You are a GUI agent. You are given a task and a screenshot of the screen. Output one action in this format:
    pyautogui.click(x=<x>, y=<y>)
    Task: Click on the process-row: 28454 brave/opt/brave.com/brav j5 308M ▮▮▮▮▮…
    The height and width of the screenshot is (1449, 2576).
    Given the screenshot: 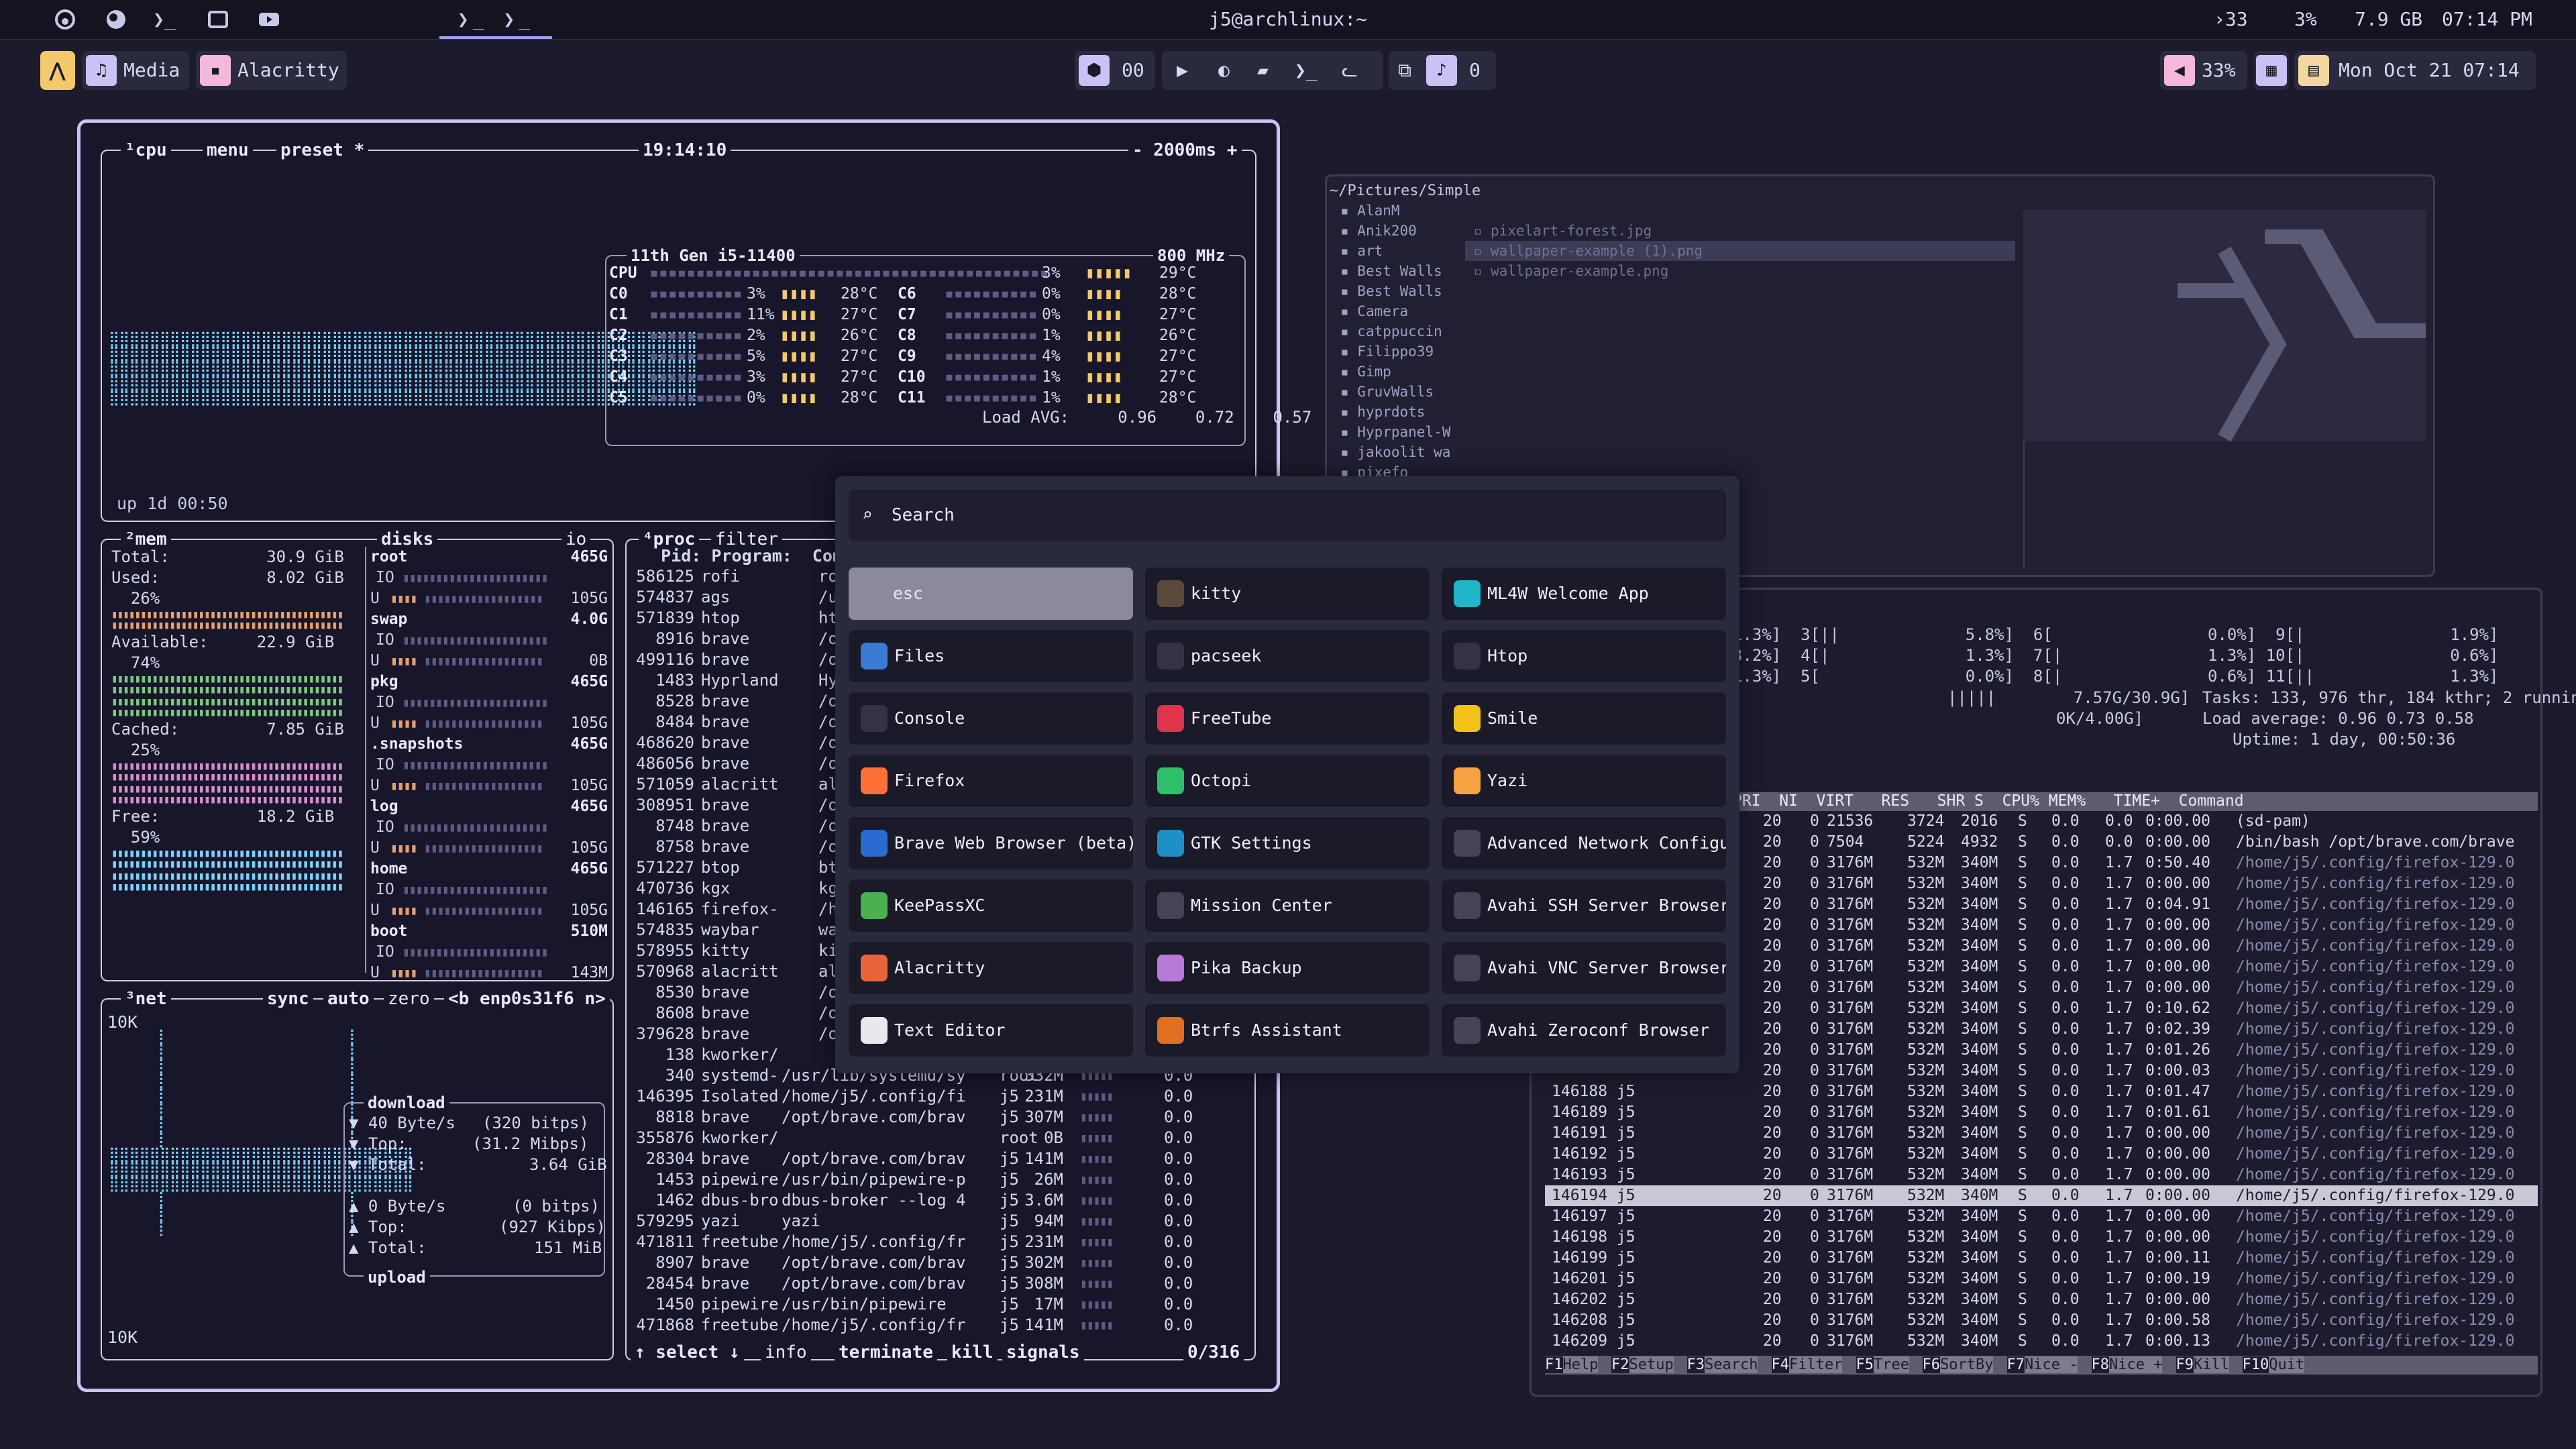 What is the action you would take?
    pyautogui.click(x=941, y=1283)
    